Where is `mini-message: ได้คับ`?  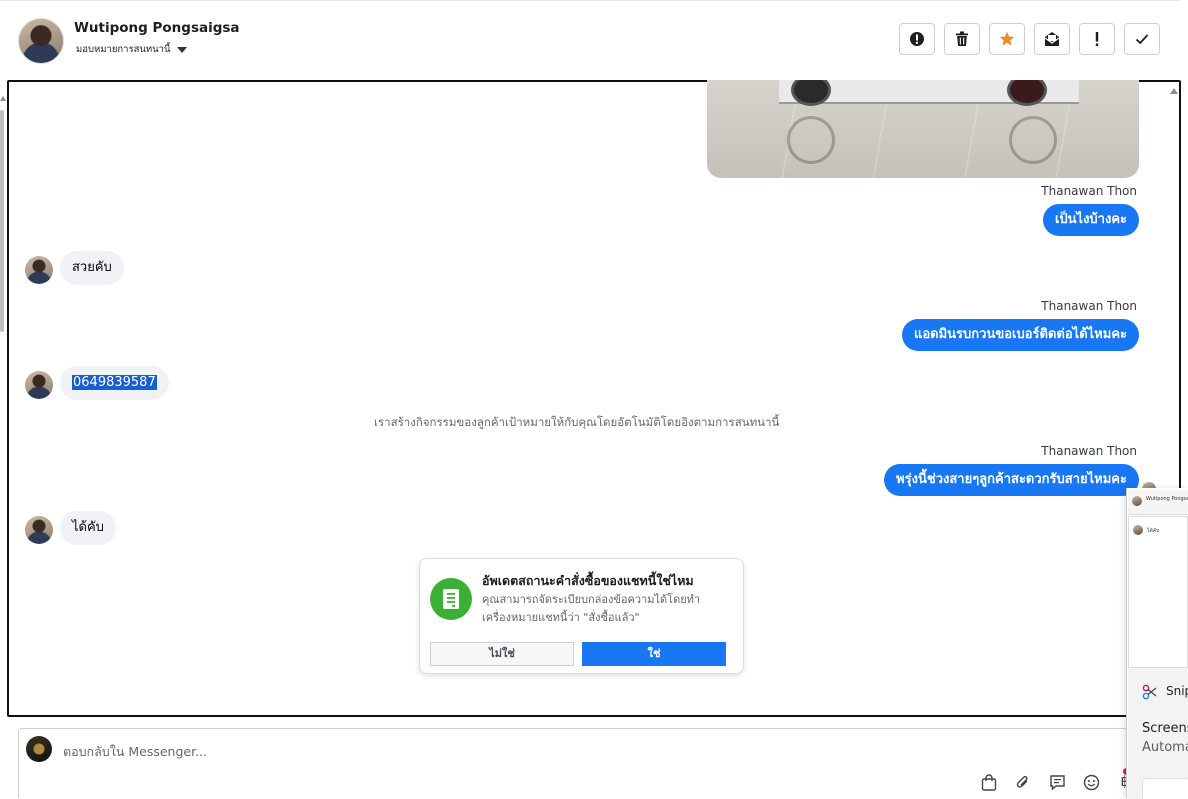
mini-message: ได้คับ is located at coordinates (1153, 531).